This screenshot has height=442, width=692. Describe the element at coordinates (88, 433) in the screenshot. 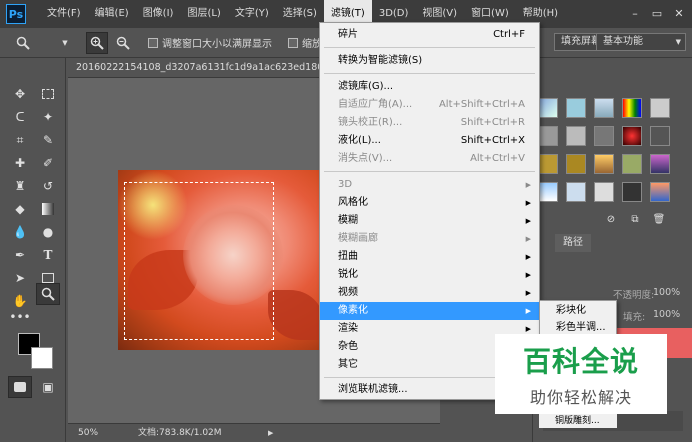

I see `zoom-level: 50%` at that location.